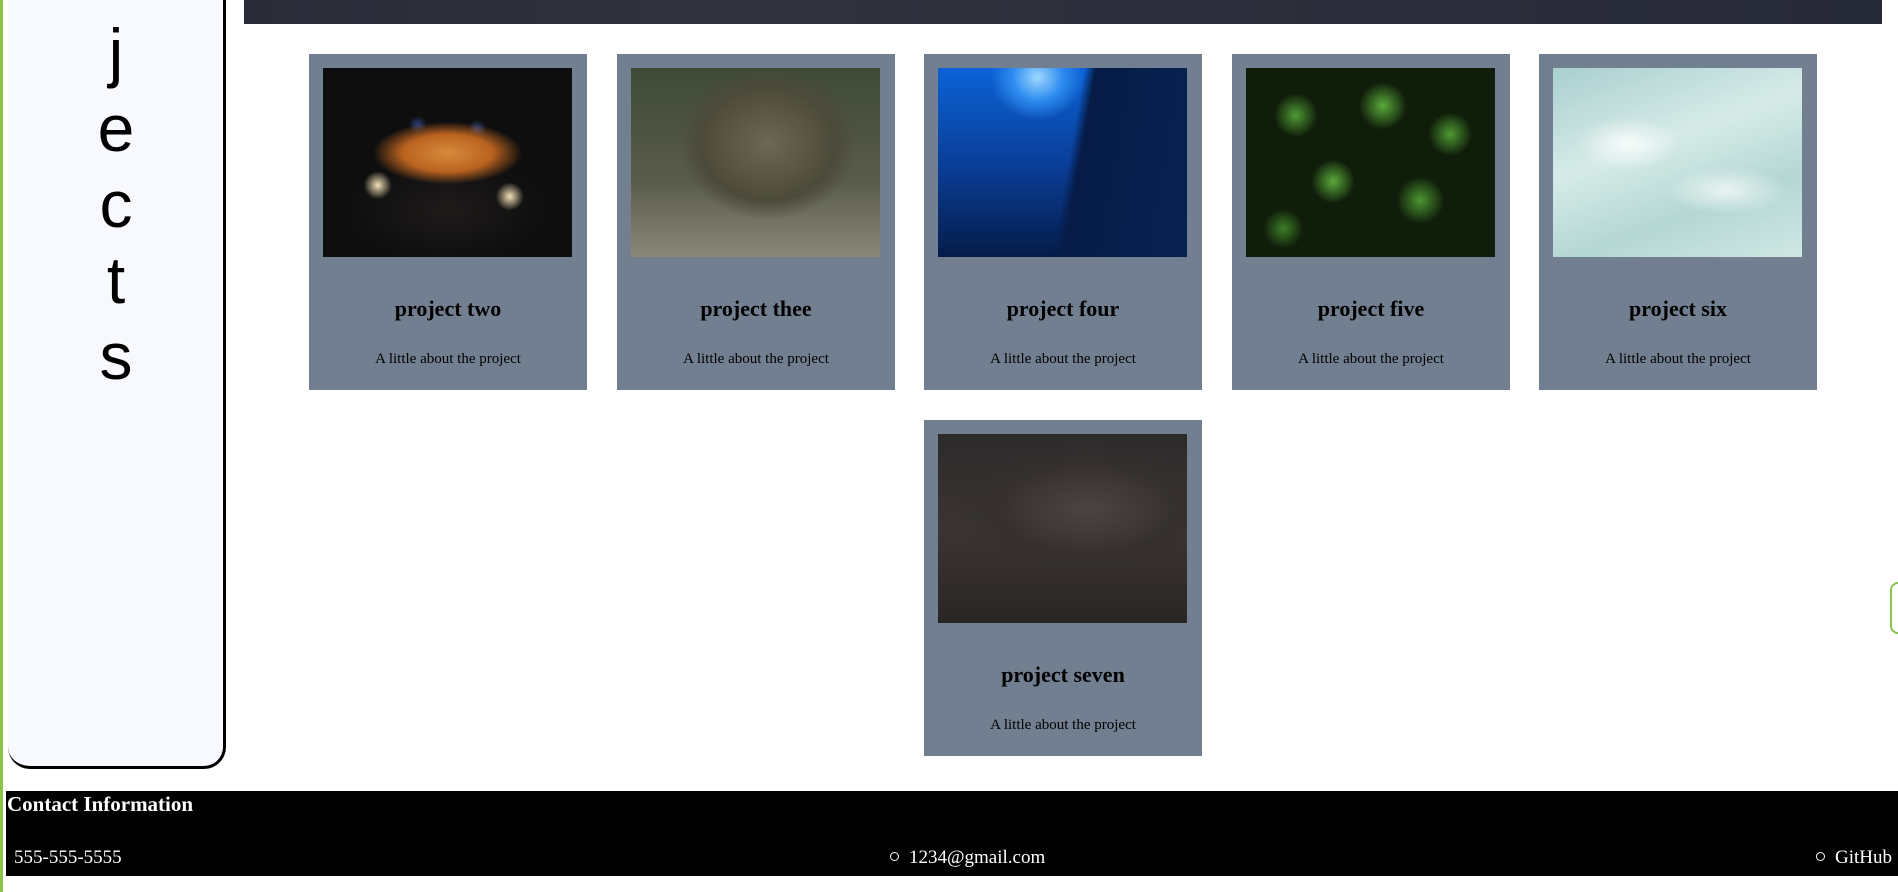  Describe the element at coordinates (1894, 608) in the screenshot. I see `side-scroll-tab` at that location.